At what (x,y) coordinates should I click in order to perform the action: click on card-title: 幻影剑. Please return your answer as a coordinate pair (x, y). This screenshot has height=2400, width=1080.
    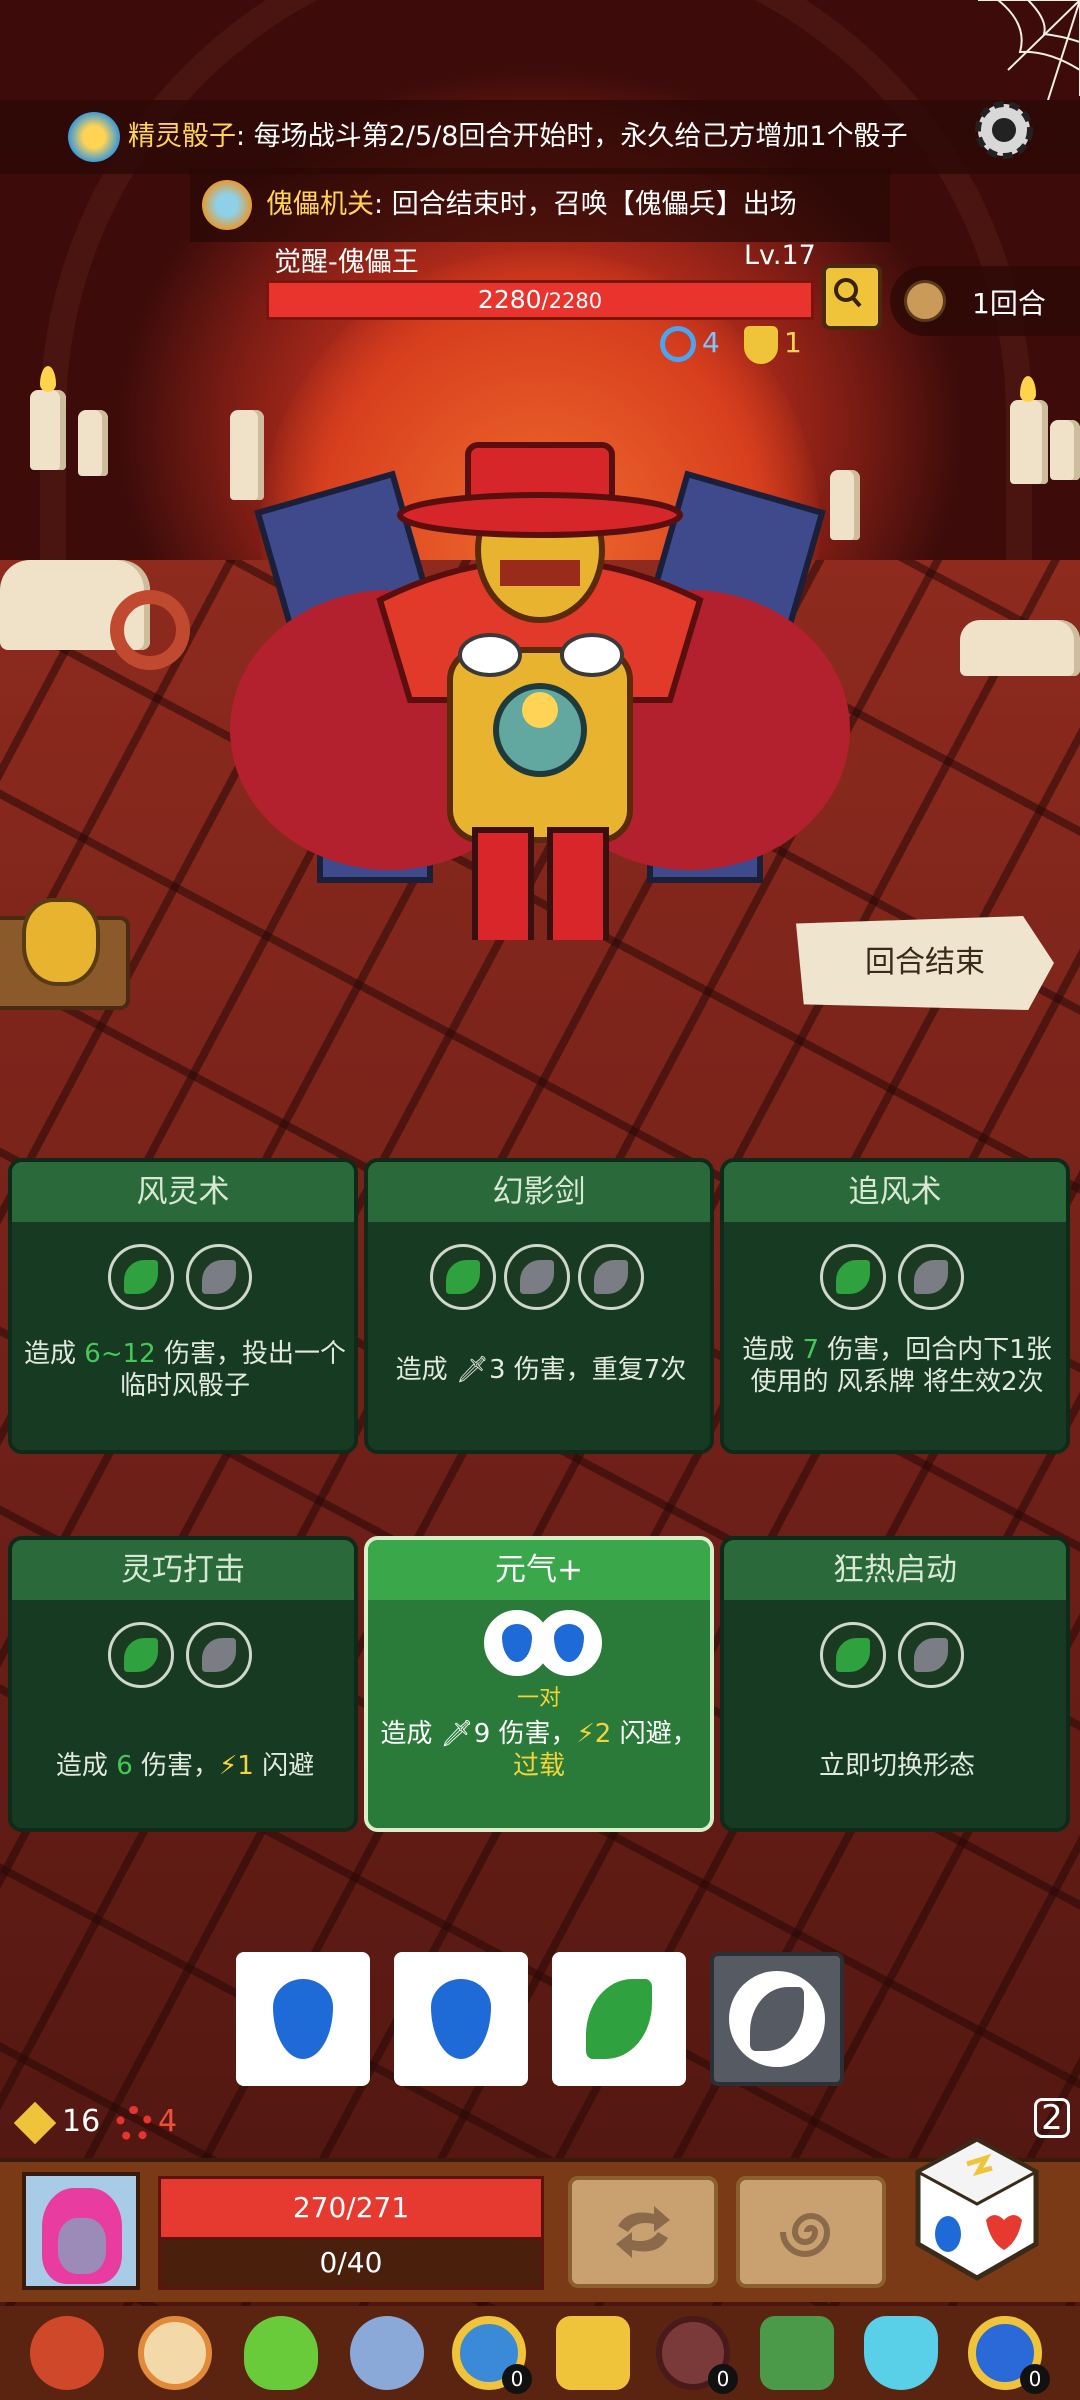
    Looking at the image, I should click on (539, 1192).